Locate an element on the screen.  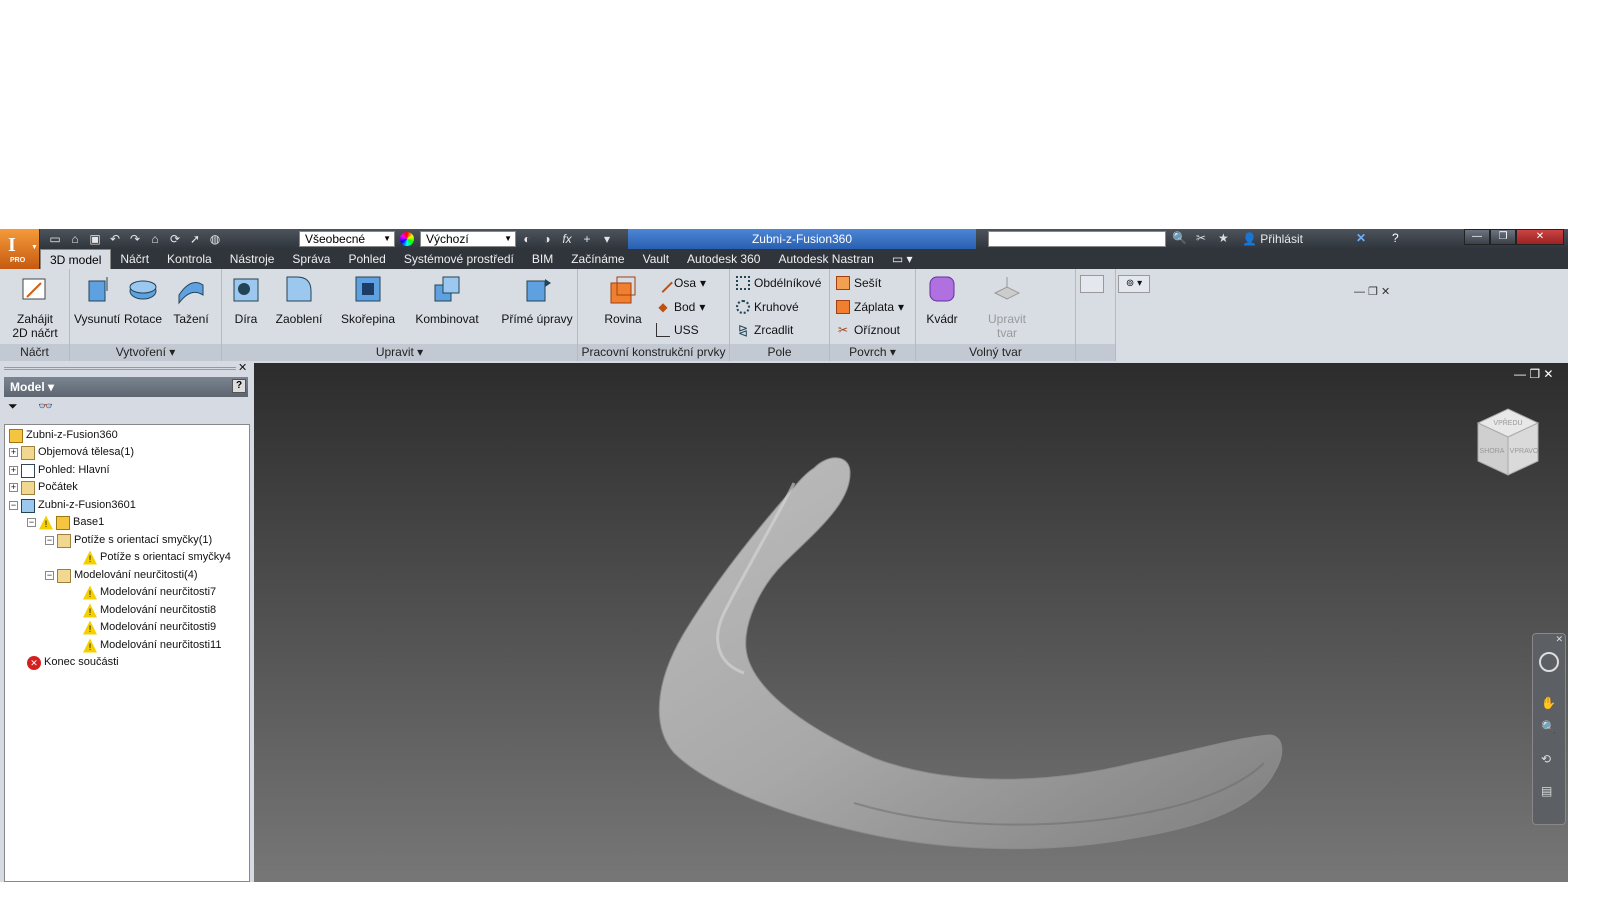
tree-node-end-of-part: ✕ Konec součásti is located at coordinates (73, 662).